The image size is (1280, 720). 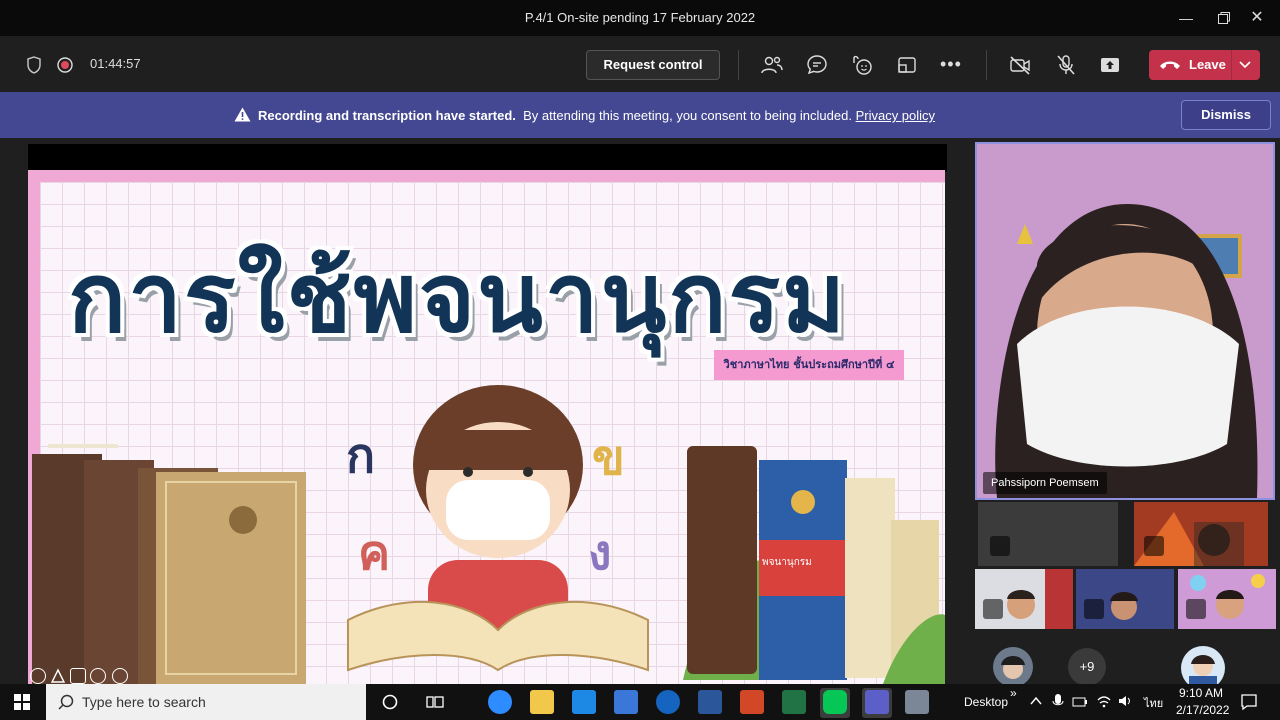 What do you see at coordinates (22, 702) in the screenshot?
I see `windows-start-icon` at bounding box center [22, 702].